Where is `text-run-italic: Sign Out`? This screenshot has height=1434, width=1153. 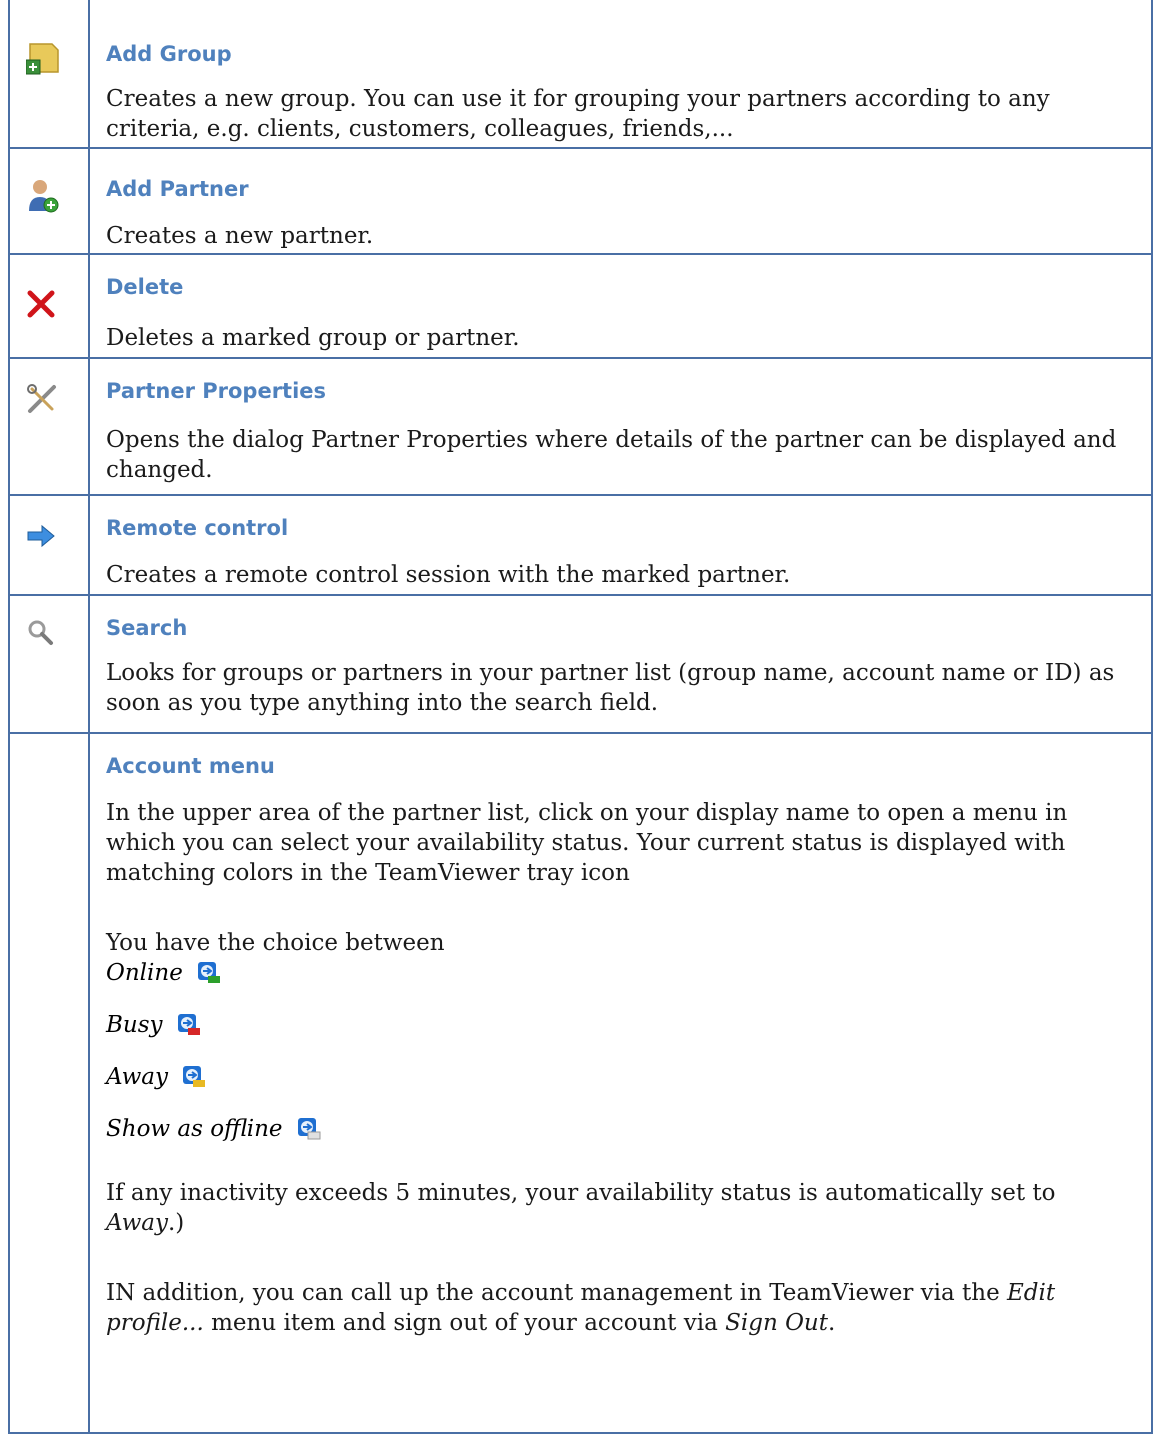
text-run-italic: Sign Out is located at coordinates (776, 1323).